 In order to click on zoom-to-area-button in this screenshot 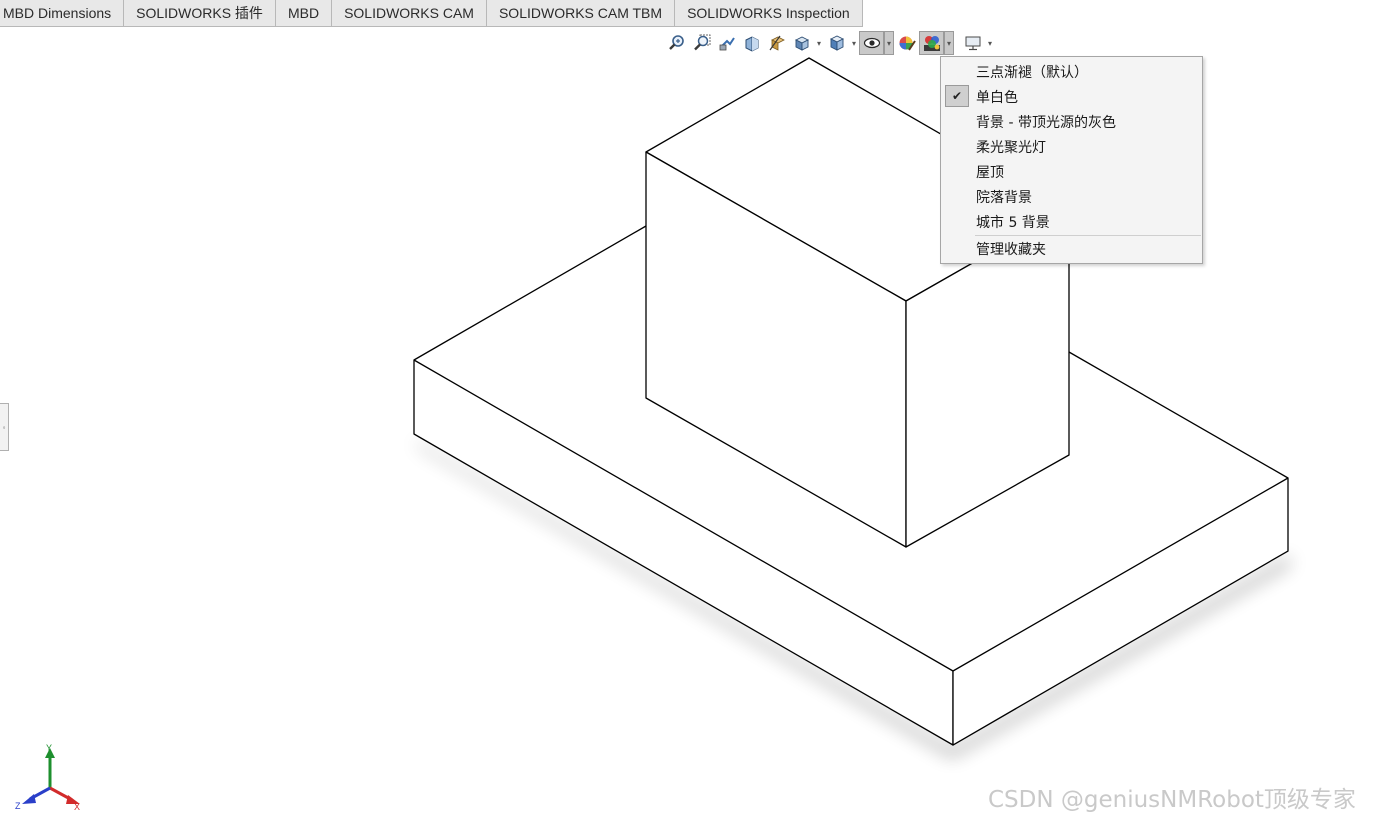, I will do `click(701, 43)`.